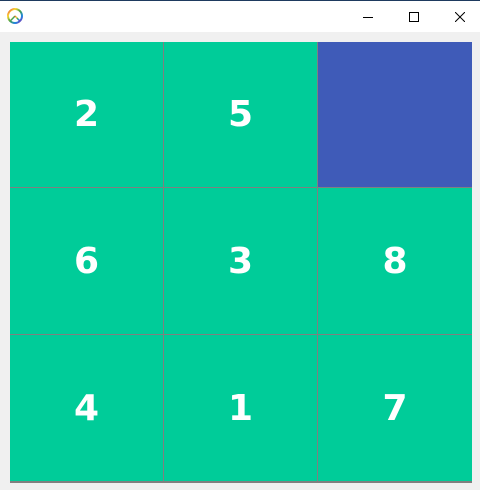  What do you see at coordinates (86, 408) in the screenshot?
I see `puzzle-tile: 4` at bounding box center [86, 408].